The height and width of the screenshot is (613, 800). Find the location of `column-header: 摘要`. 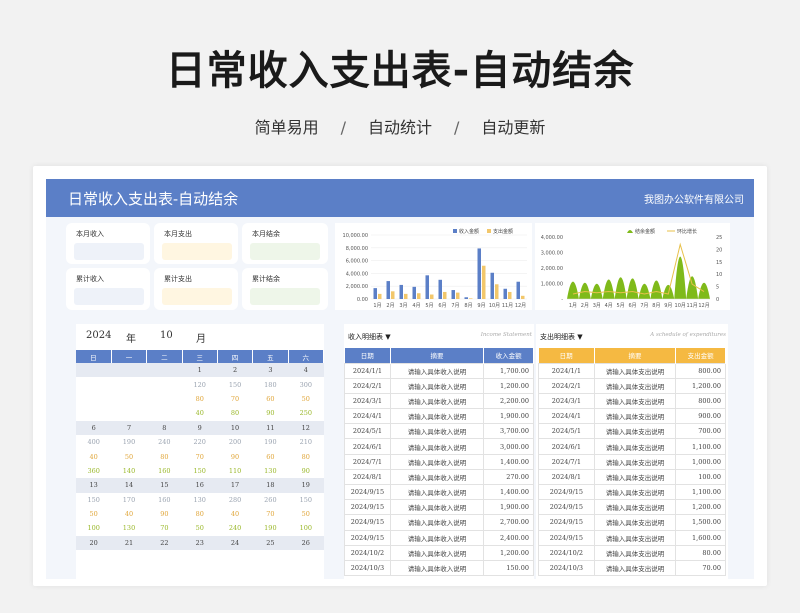

column-header: 摘要 is located at coordinates (437, 355).